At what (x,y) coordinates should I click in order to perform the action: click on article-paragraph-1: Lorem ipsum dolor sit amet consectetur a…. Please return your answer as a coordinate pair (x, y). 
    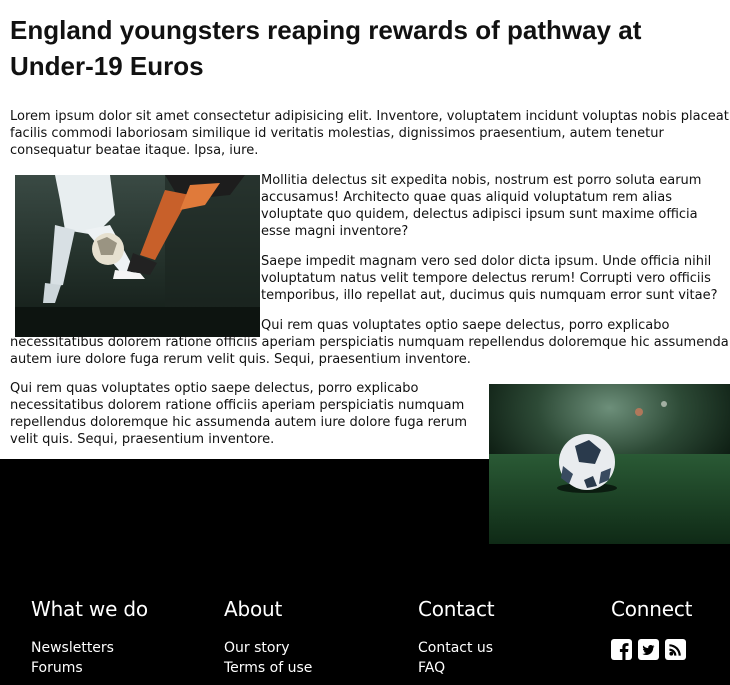
    Looking at the image, I should click on (369, 133).